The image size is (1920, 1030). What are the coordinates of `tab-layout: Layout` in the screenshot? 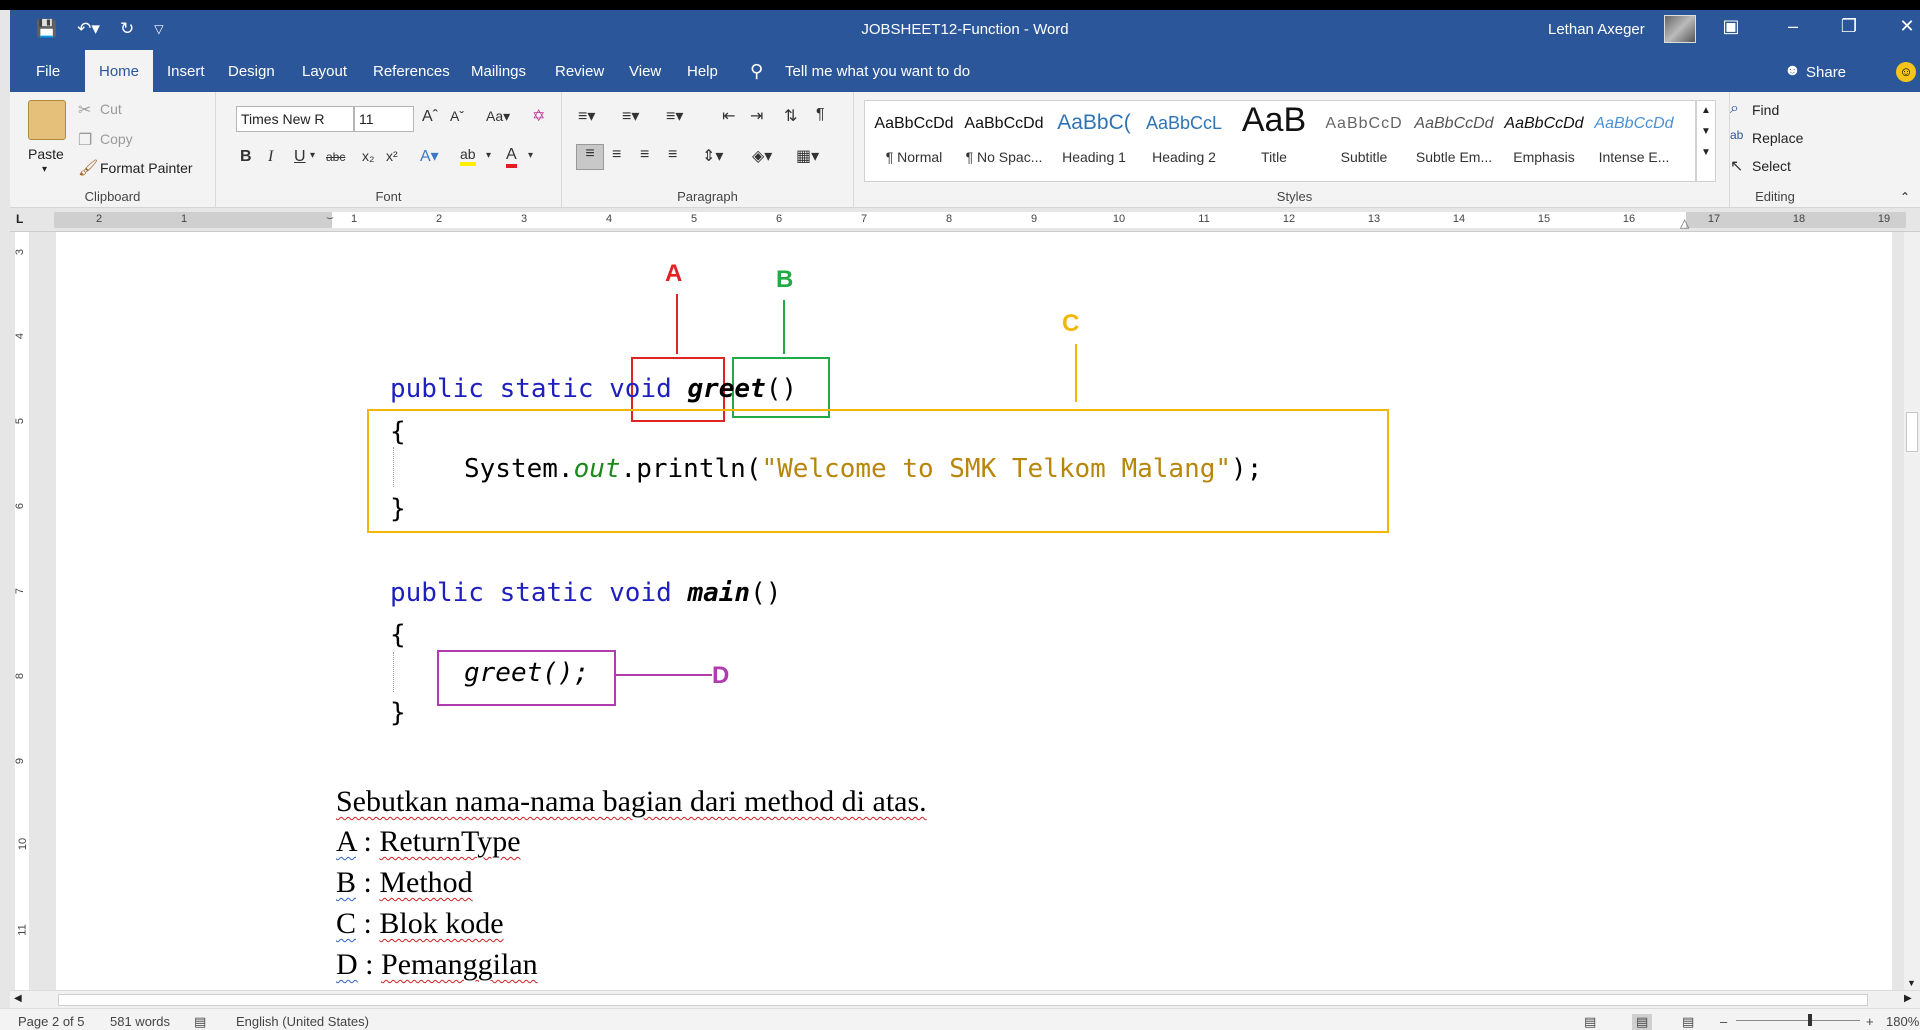 It's located at (324, 71).